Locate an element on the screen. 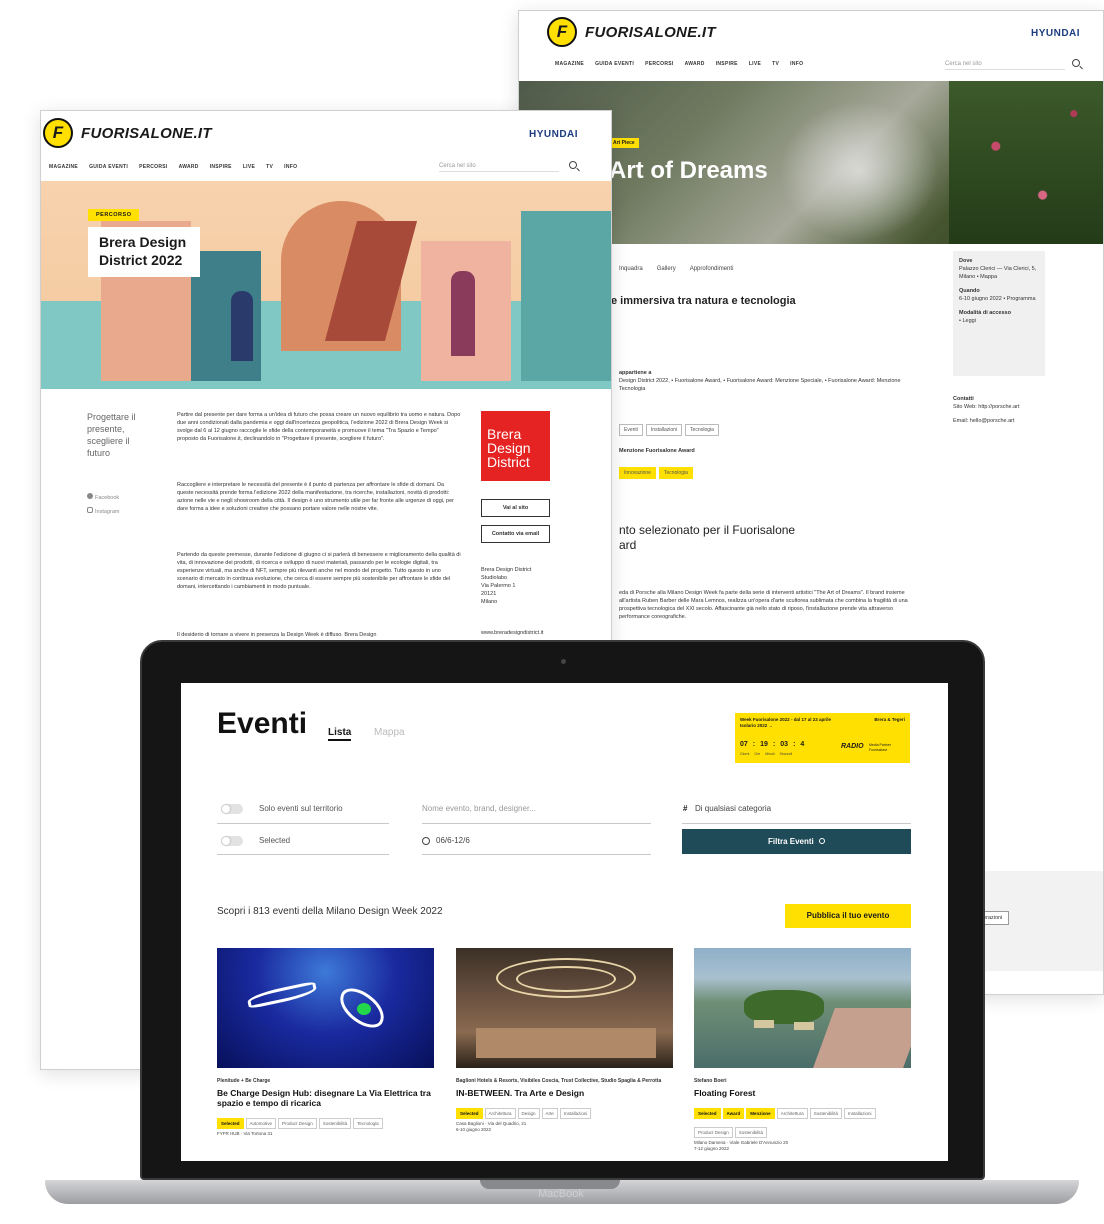 The height and width of the screenshot is (1224, 1104). clock-icon is located at coordinates (426, 841).